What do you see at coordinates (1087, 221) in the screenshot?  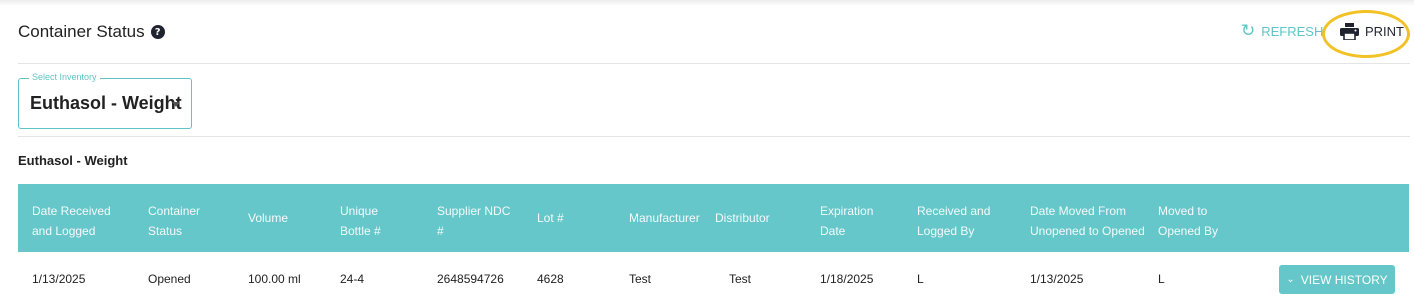 I see `header-date-moved: Date Moved From Unopened to Opened` at bounding box center [1087, 221].